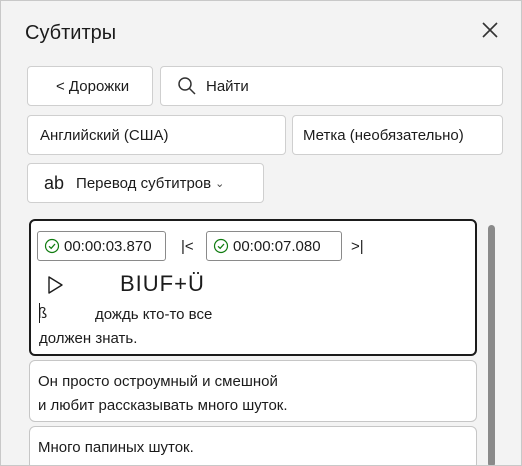 Image resolution: width=522 pixels, height=466 pixels. Describe the element at coordinates (383, 135) in the screenshot. I see `tag-label: Метка (необязательно)` at that location.